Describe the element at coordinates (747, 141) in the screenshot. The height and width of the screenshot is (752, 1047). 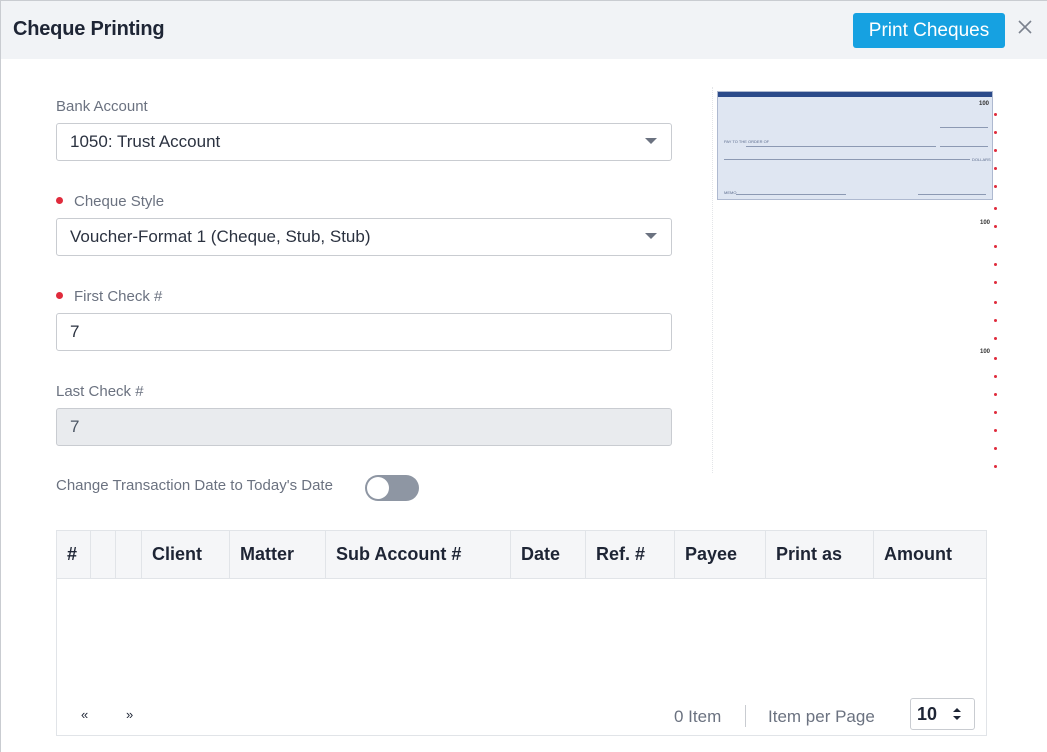
I see `pay-to-text: PAY TO THE ORDER OF` at that location.